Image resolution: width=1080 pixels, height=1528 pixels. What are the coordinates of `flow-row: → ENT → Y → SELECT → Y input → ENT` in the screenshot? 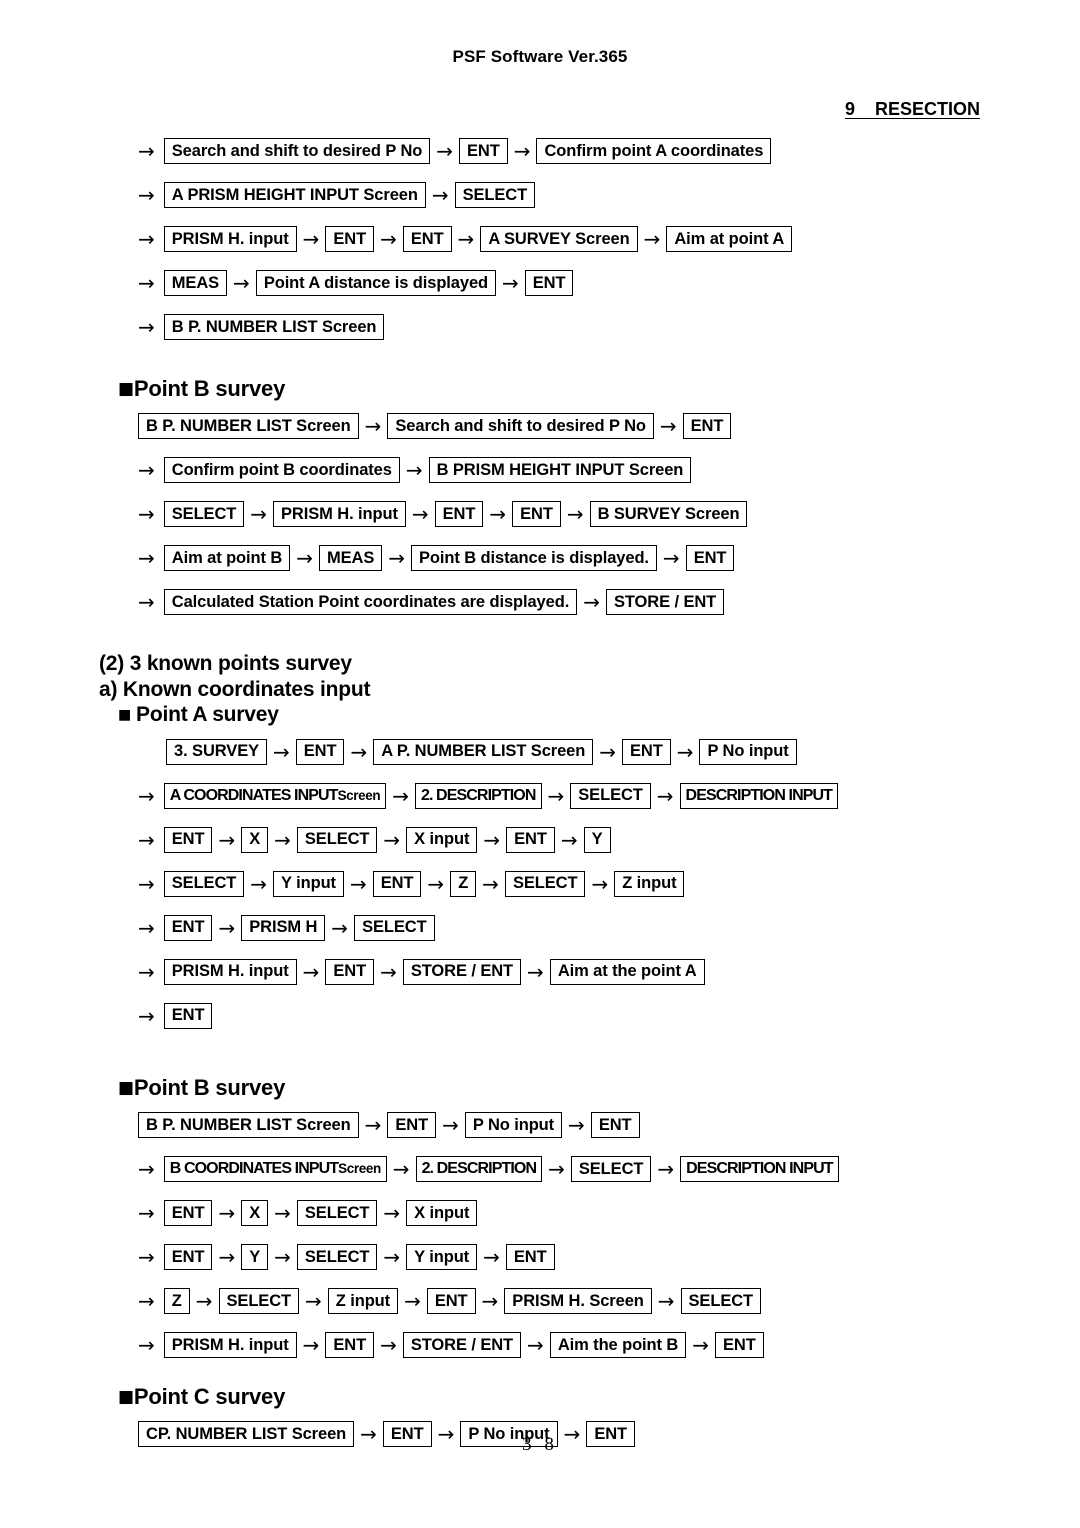 It's located at (540, 1257).